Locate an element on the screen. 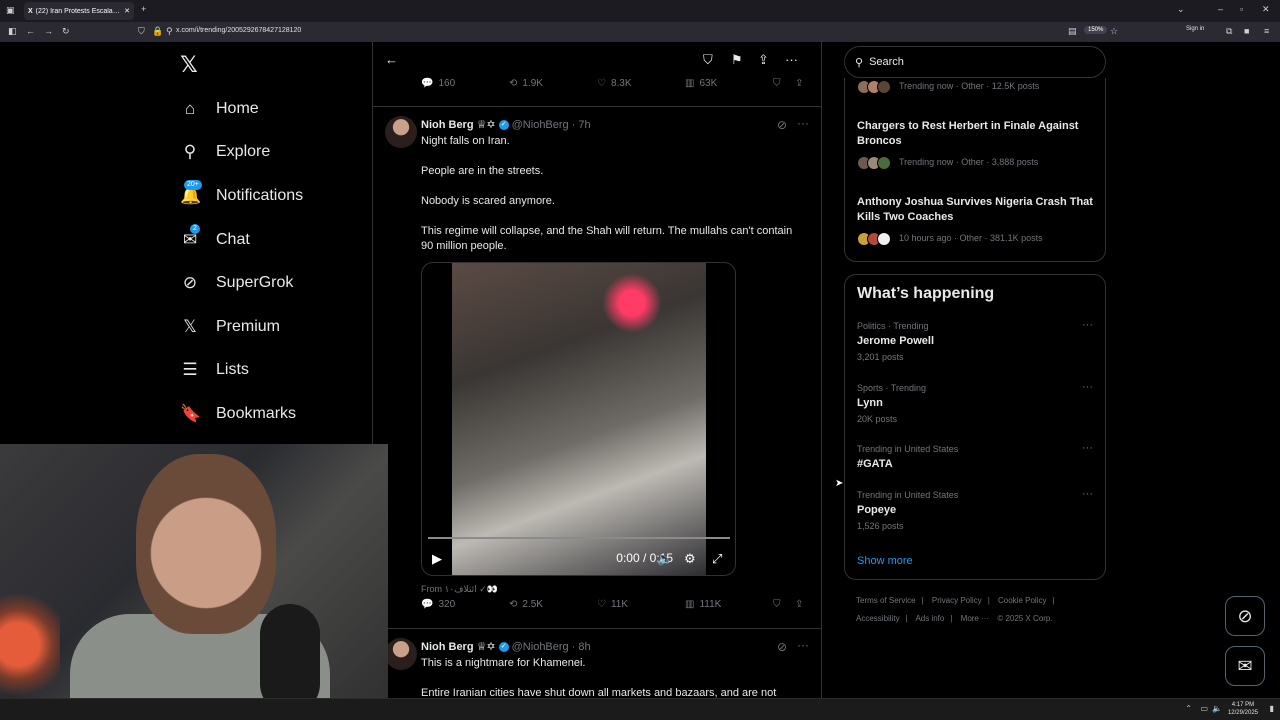  reload-icon: ↻ is located at coordinates (66, 31).